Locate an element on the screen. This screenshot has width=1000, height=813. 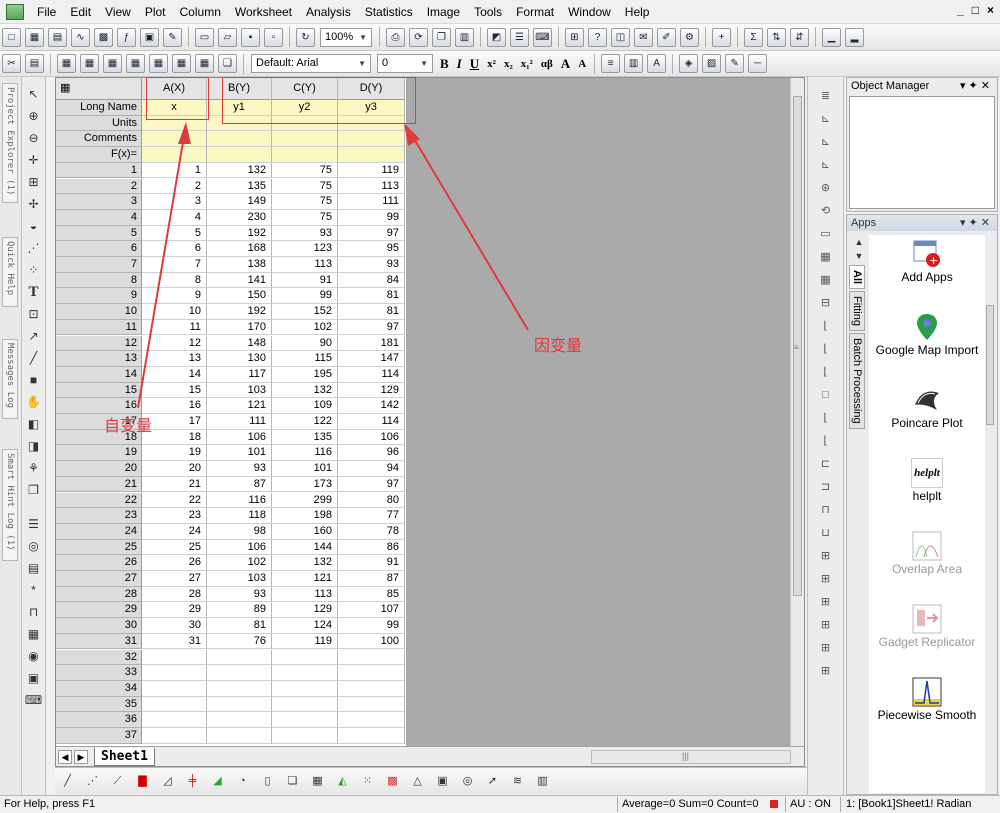
pie-chart-icon: ◔ is located at coordinates (242, 781).